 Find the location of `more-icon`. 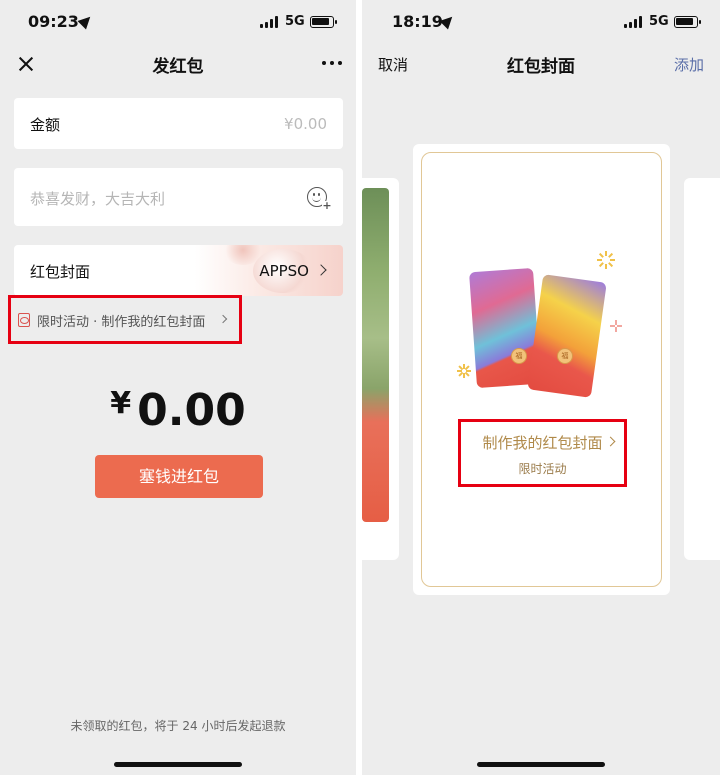

more-icon is located at coordinates (332, 64).